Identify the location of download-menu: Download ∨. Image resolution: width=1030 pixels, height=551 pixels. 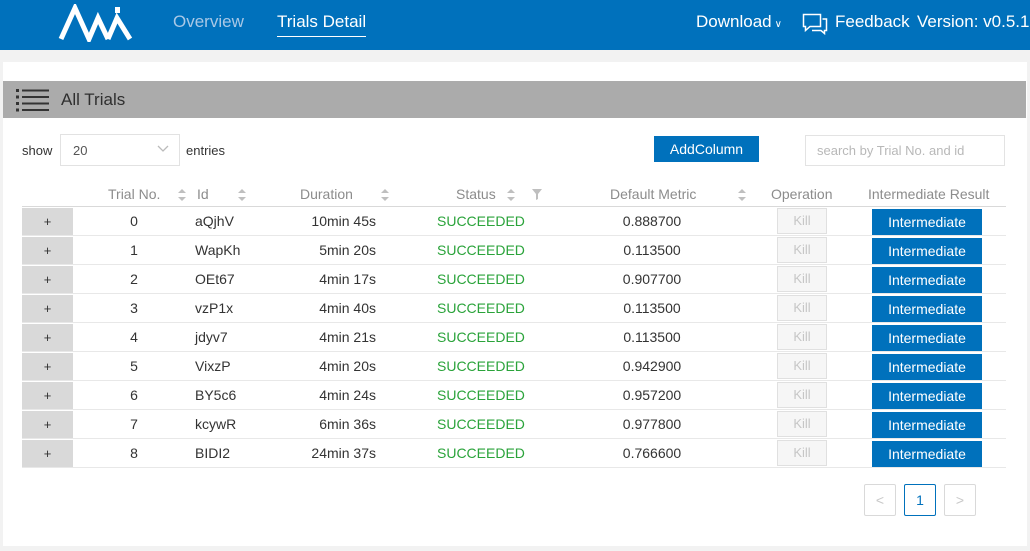
(739, 22).